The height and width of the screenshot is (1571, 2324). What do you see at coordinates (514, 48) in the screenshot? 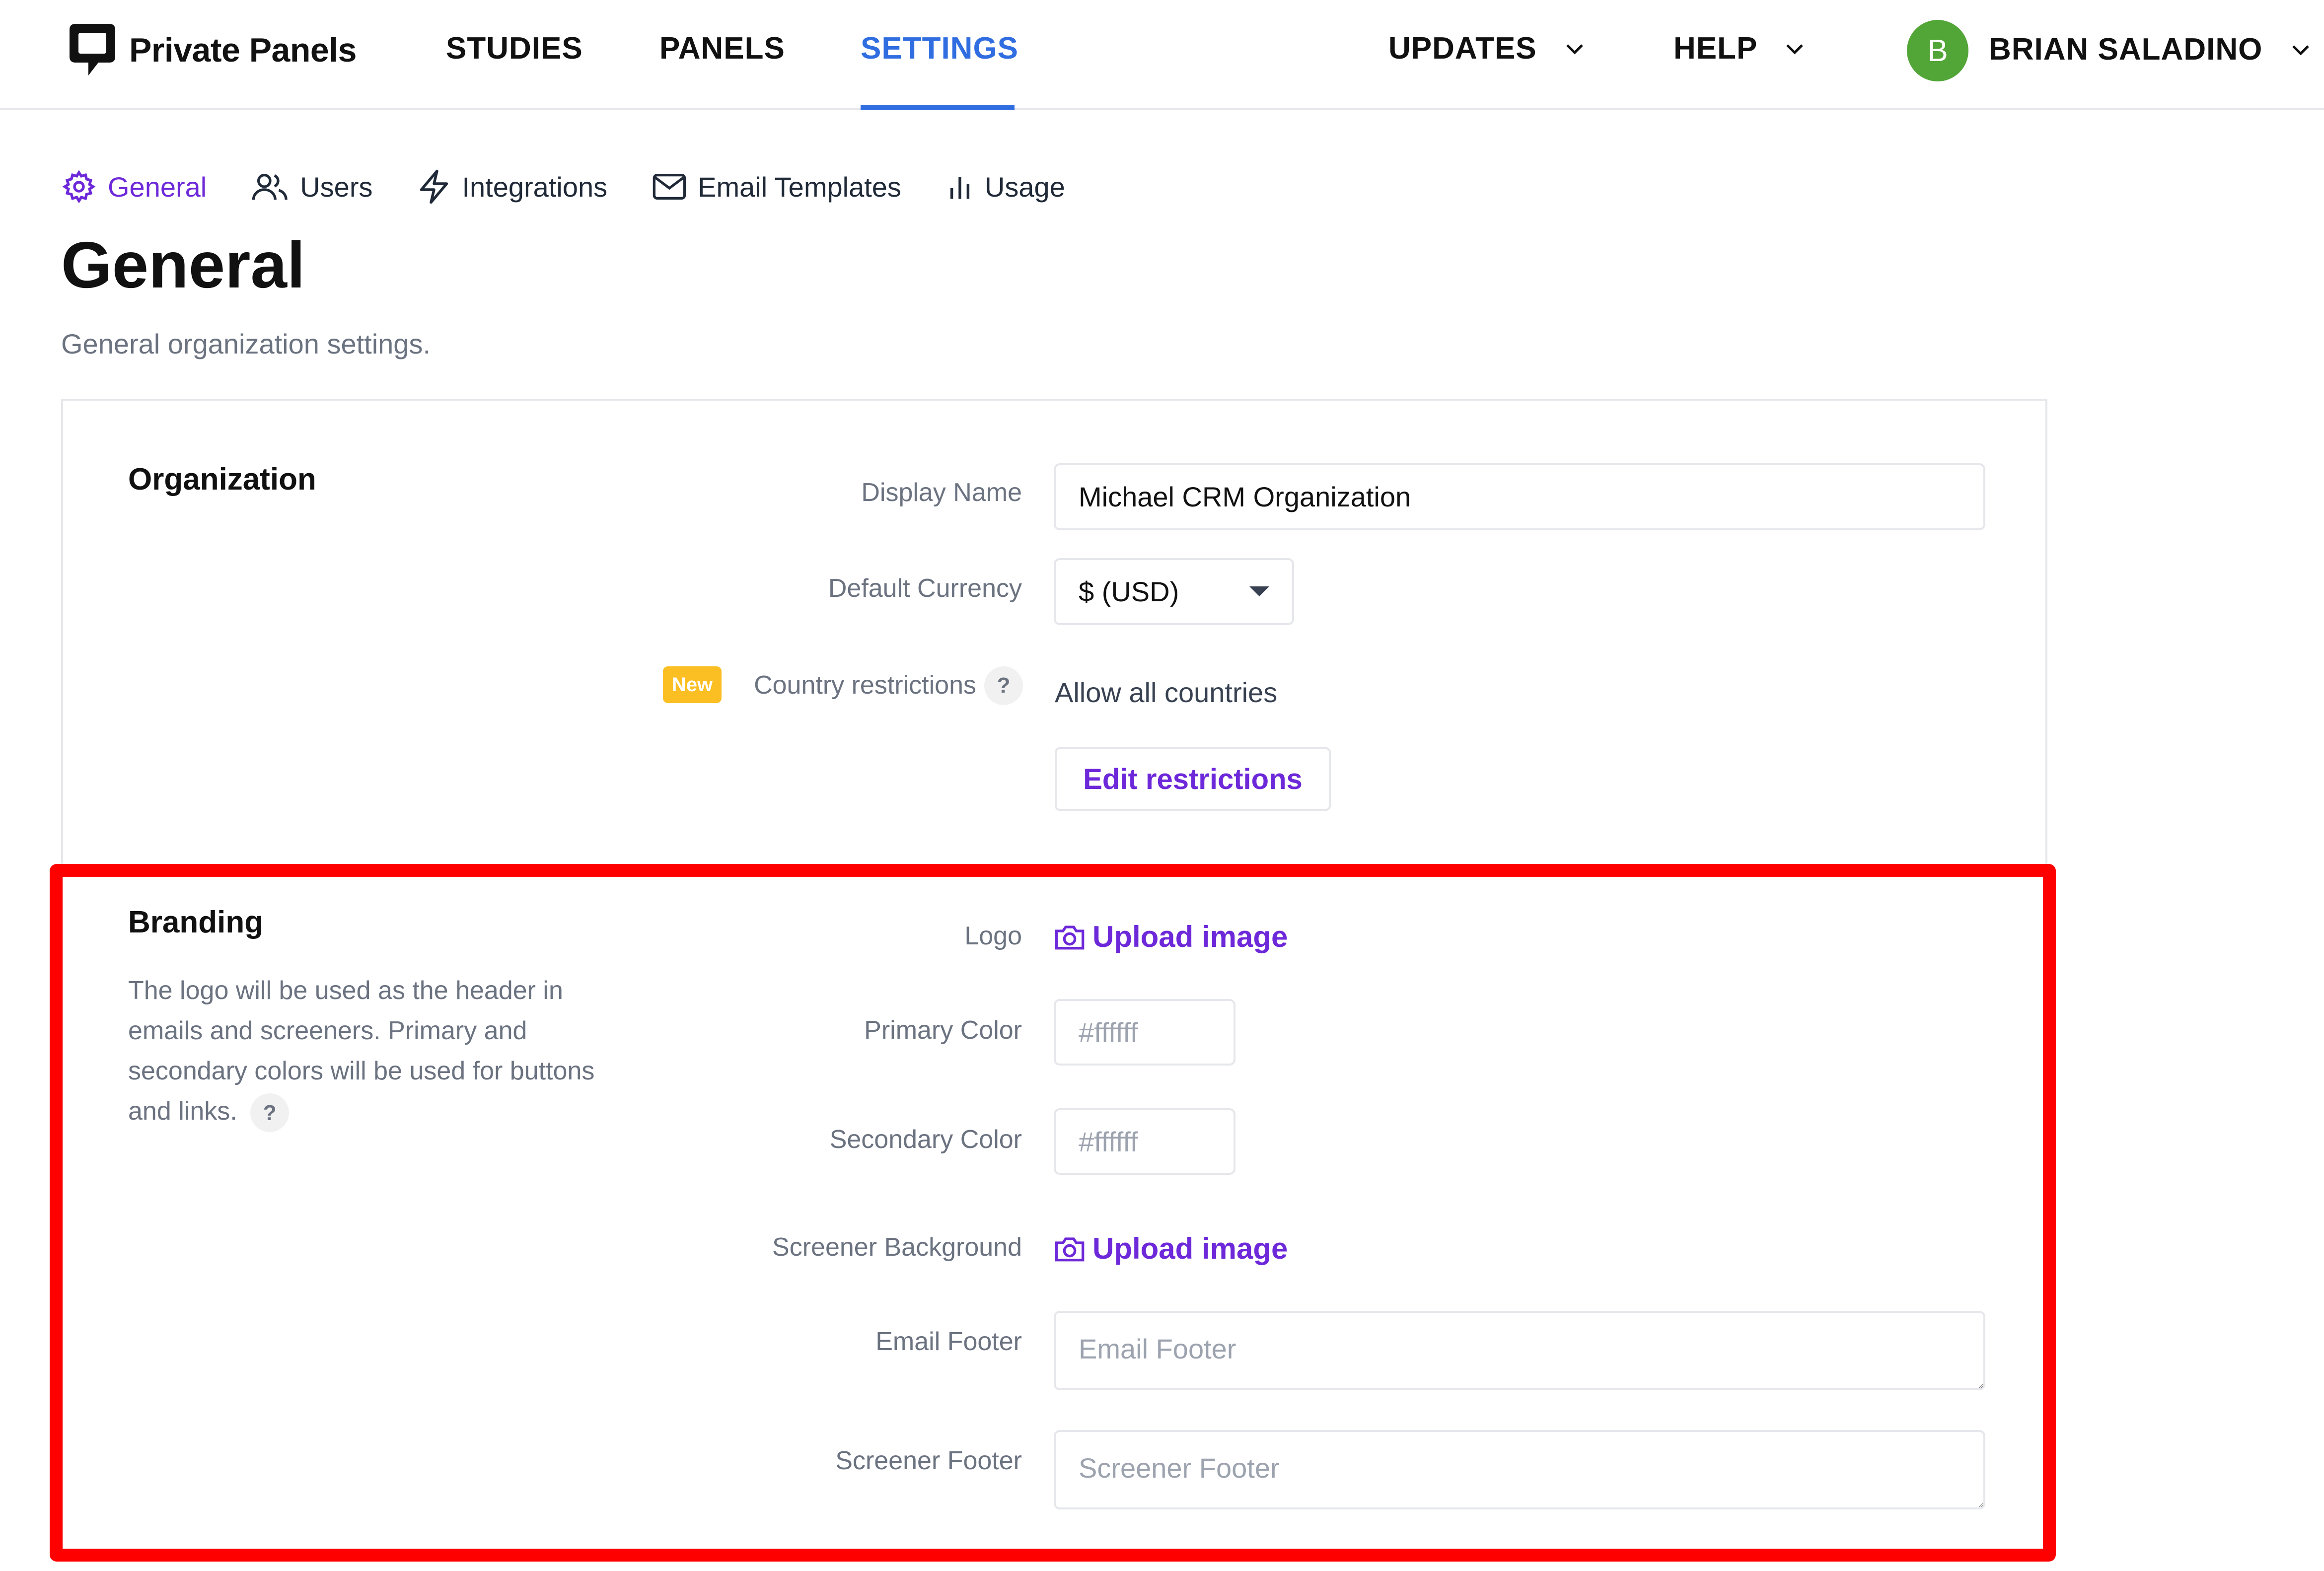
I see `nav-studies: STUDIES` at bounding box center [514, 48].